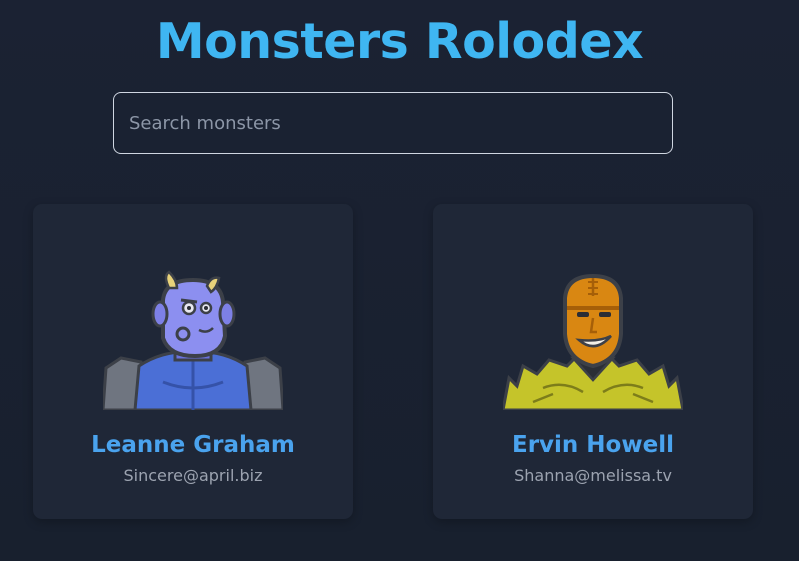 The image size is (799, 561). I want to click on monster-name: Leanne Graham, so click(193, 445).